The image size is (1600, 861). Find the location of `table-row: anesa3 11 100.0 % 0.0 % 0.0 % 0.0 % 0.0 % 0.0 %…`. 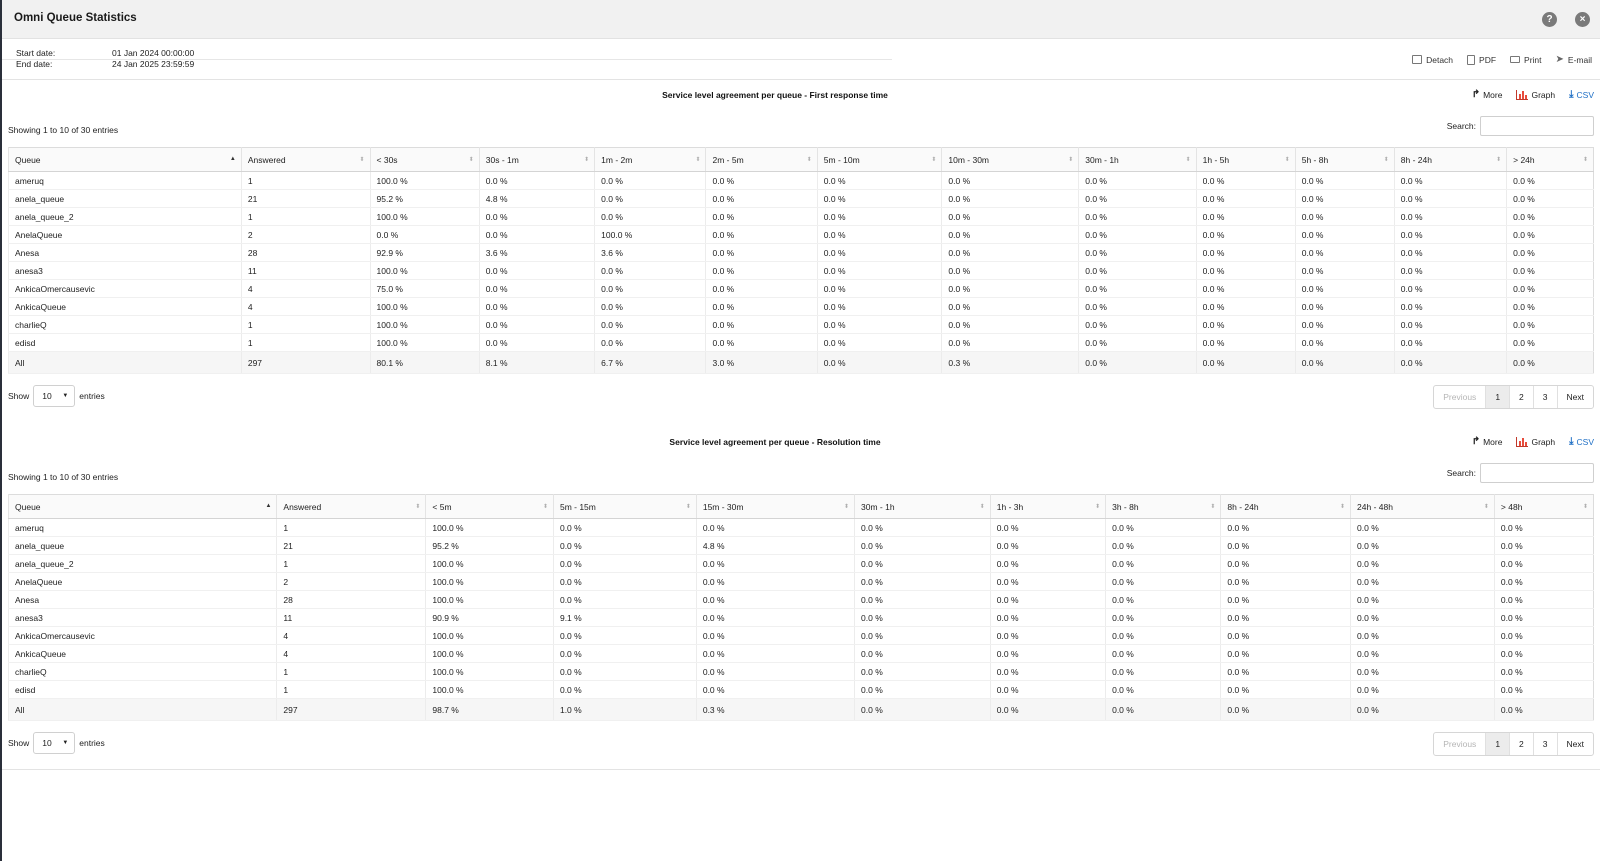

table-row: anesa3 11 100.0 % 0.0 % 0.0 % 0.0 % 0.0 % 0.0 %… is located at coordinates (801, 270).